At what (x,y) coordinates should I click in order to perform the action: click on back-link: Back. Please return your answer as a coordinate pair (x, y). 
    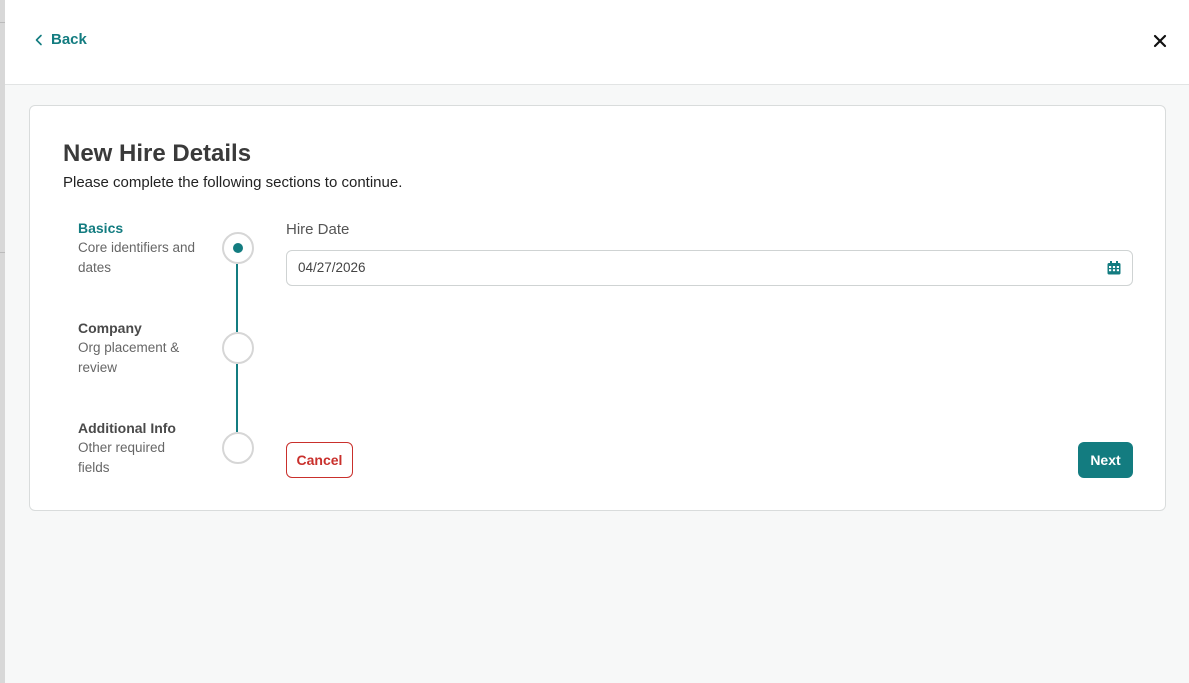
    Looking at the image, I should click on (60, 39).